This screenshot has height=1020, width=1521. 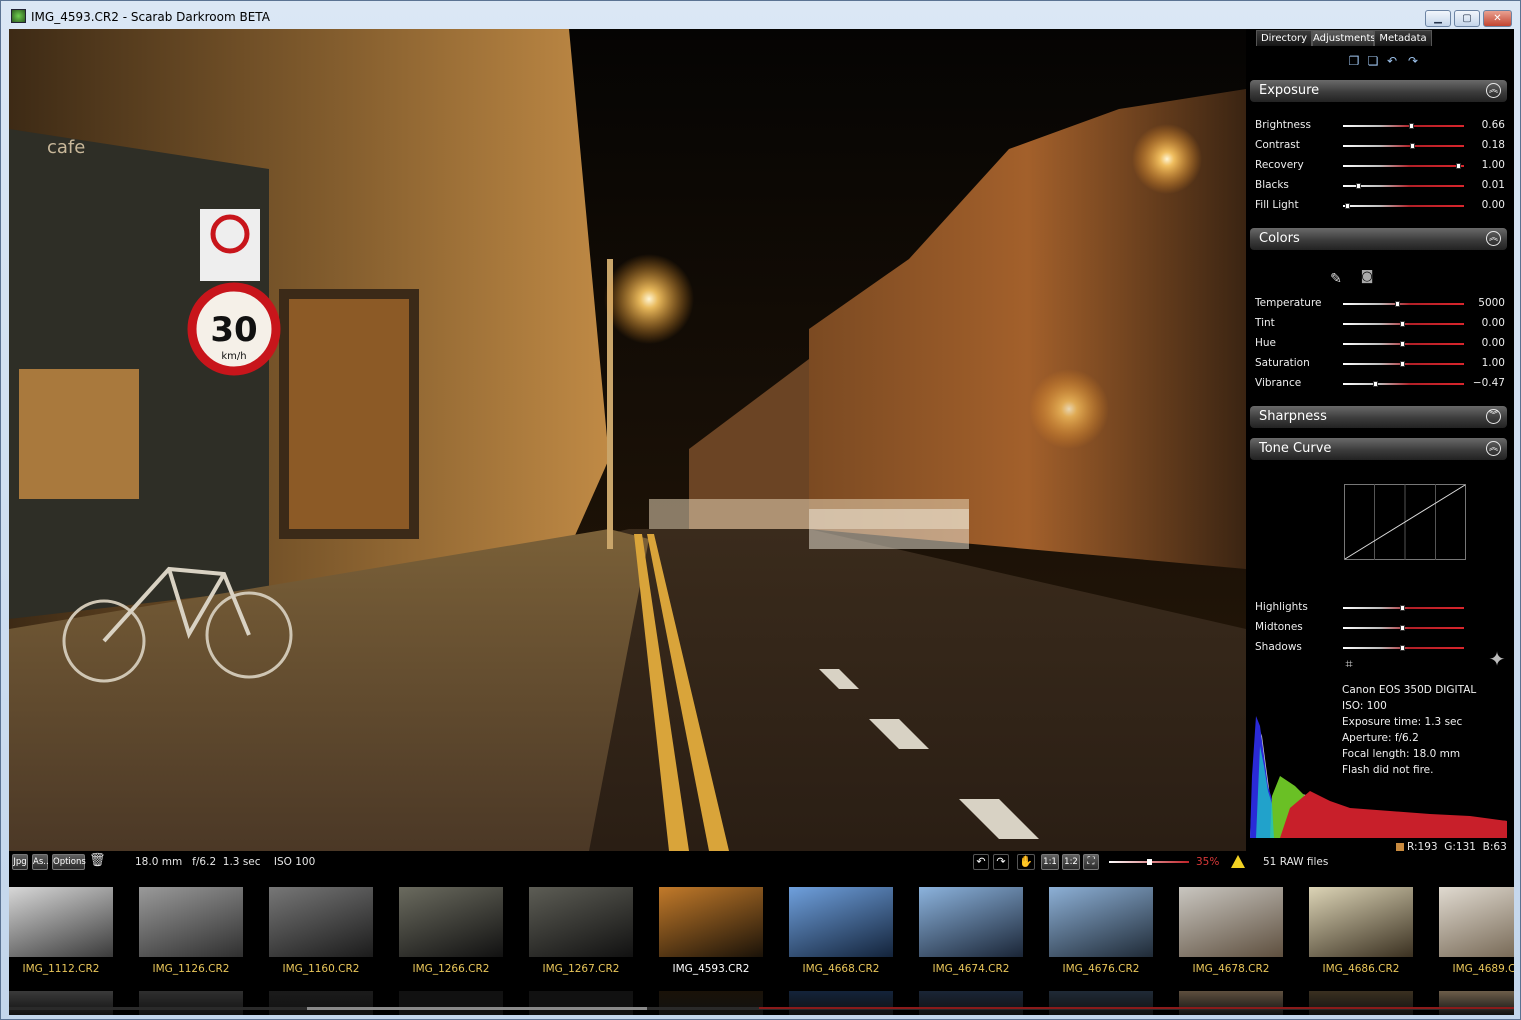 I want to click on sharpness-section-header: Sharpness ︾, so click(x=1378, y=417).